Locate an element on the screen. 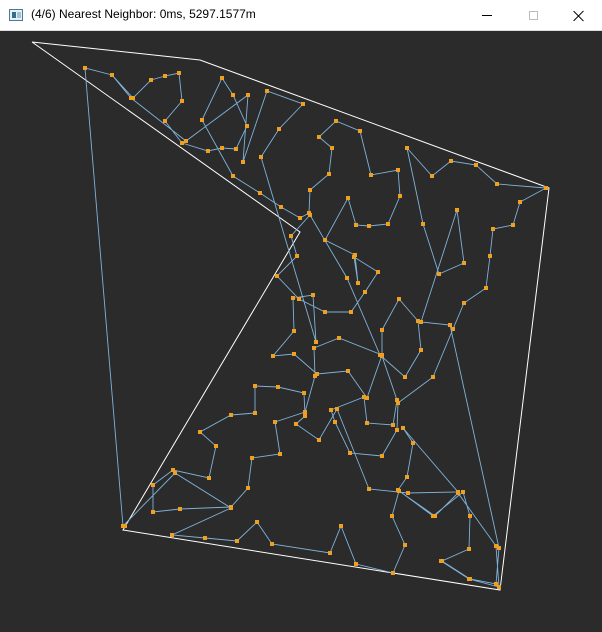  minimize-button is located at coordinates (487, 15).